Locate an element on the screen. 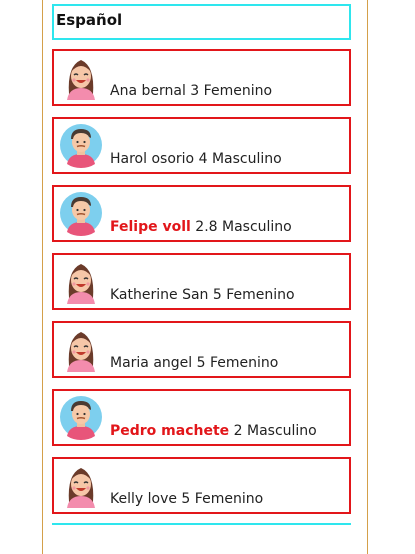 The image size is (415, 554). student-card: Harol osorio 4 Masculino is located at coordinates (201, 145).